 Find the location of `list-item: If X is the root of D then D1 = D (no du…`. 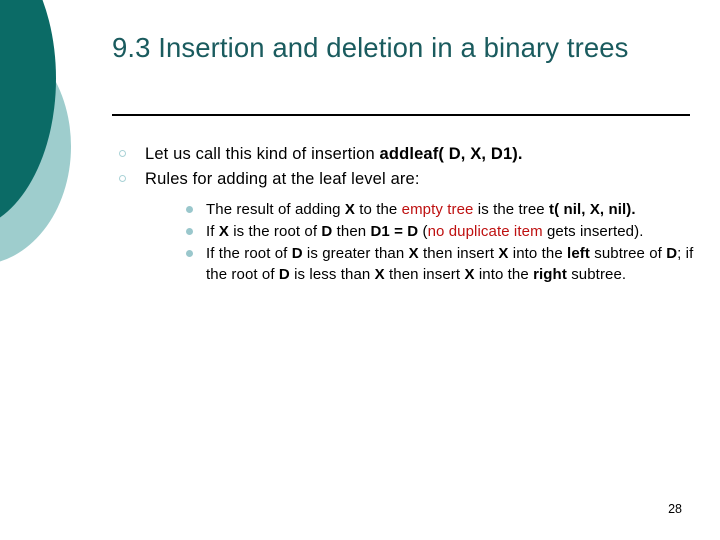

list-item: If X is the root of D then D1 = D (no du… is located at coordinates (434, 231).